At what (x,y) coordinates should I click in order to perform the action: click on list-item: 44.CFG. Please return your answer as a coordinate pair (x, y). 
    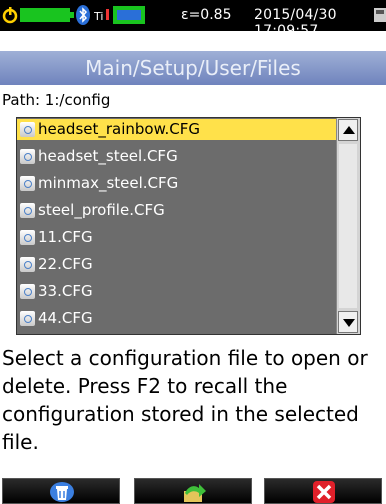
    Looking at the image, I should click on (177, 318).